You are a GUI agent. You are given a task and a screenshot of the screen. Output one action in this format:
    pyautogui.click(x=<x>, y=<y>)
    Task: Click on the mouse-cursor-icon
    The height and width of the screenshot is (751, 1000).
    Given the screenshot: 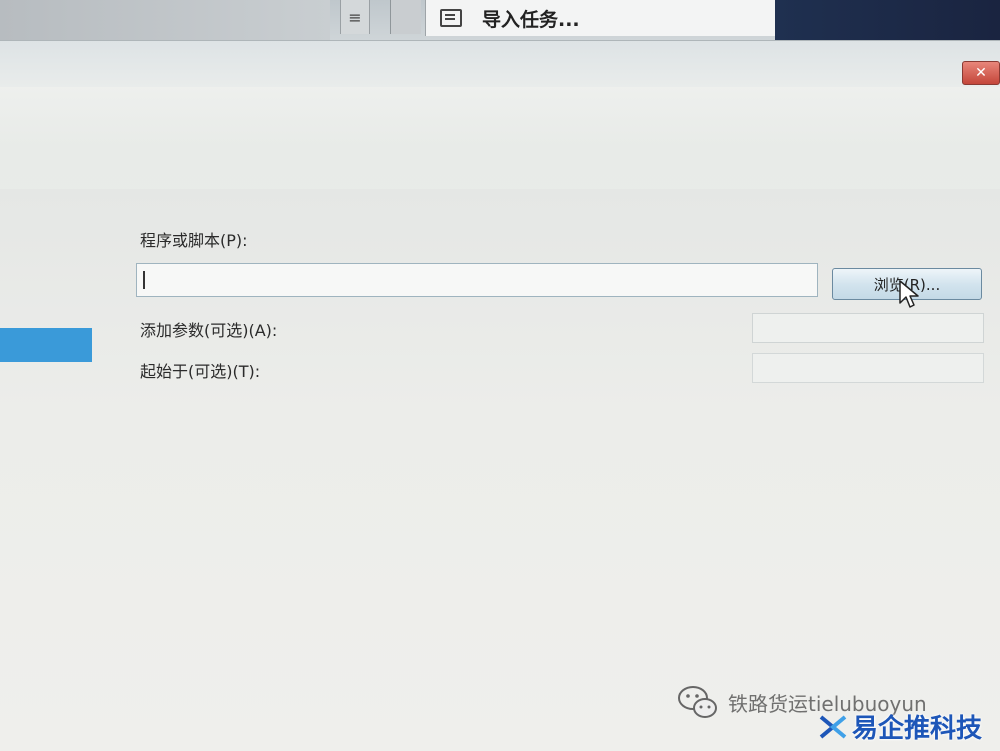 What is the action you would take?
    pyautogui.click(x=909, y=294)
    